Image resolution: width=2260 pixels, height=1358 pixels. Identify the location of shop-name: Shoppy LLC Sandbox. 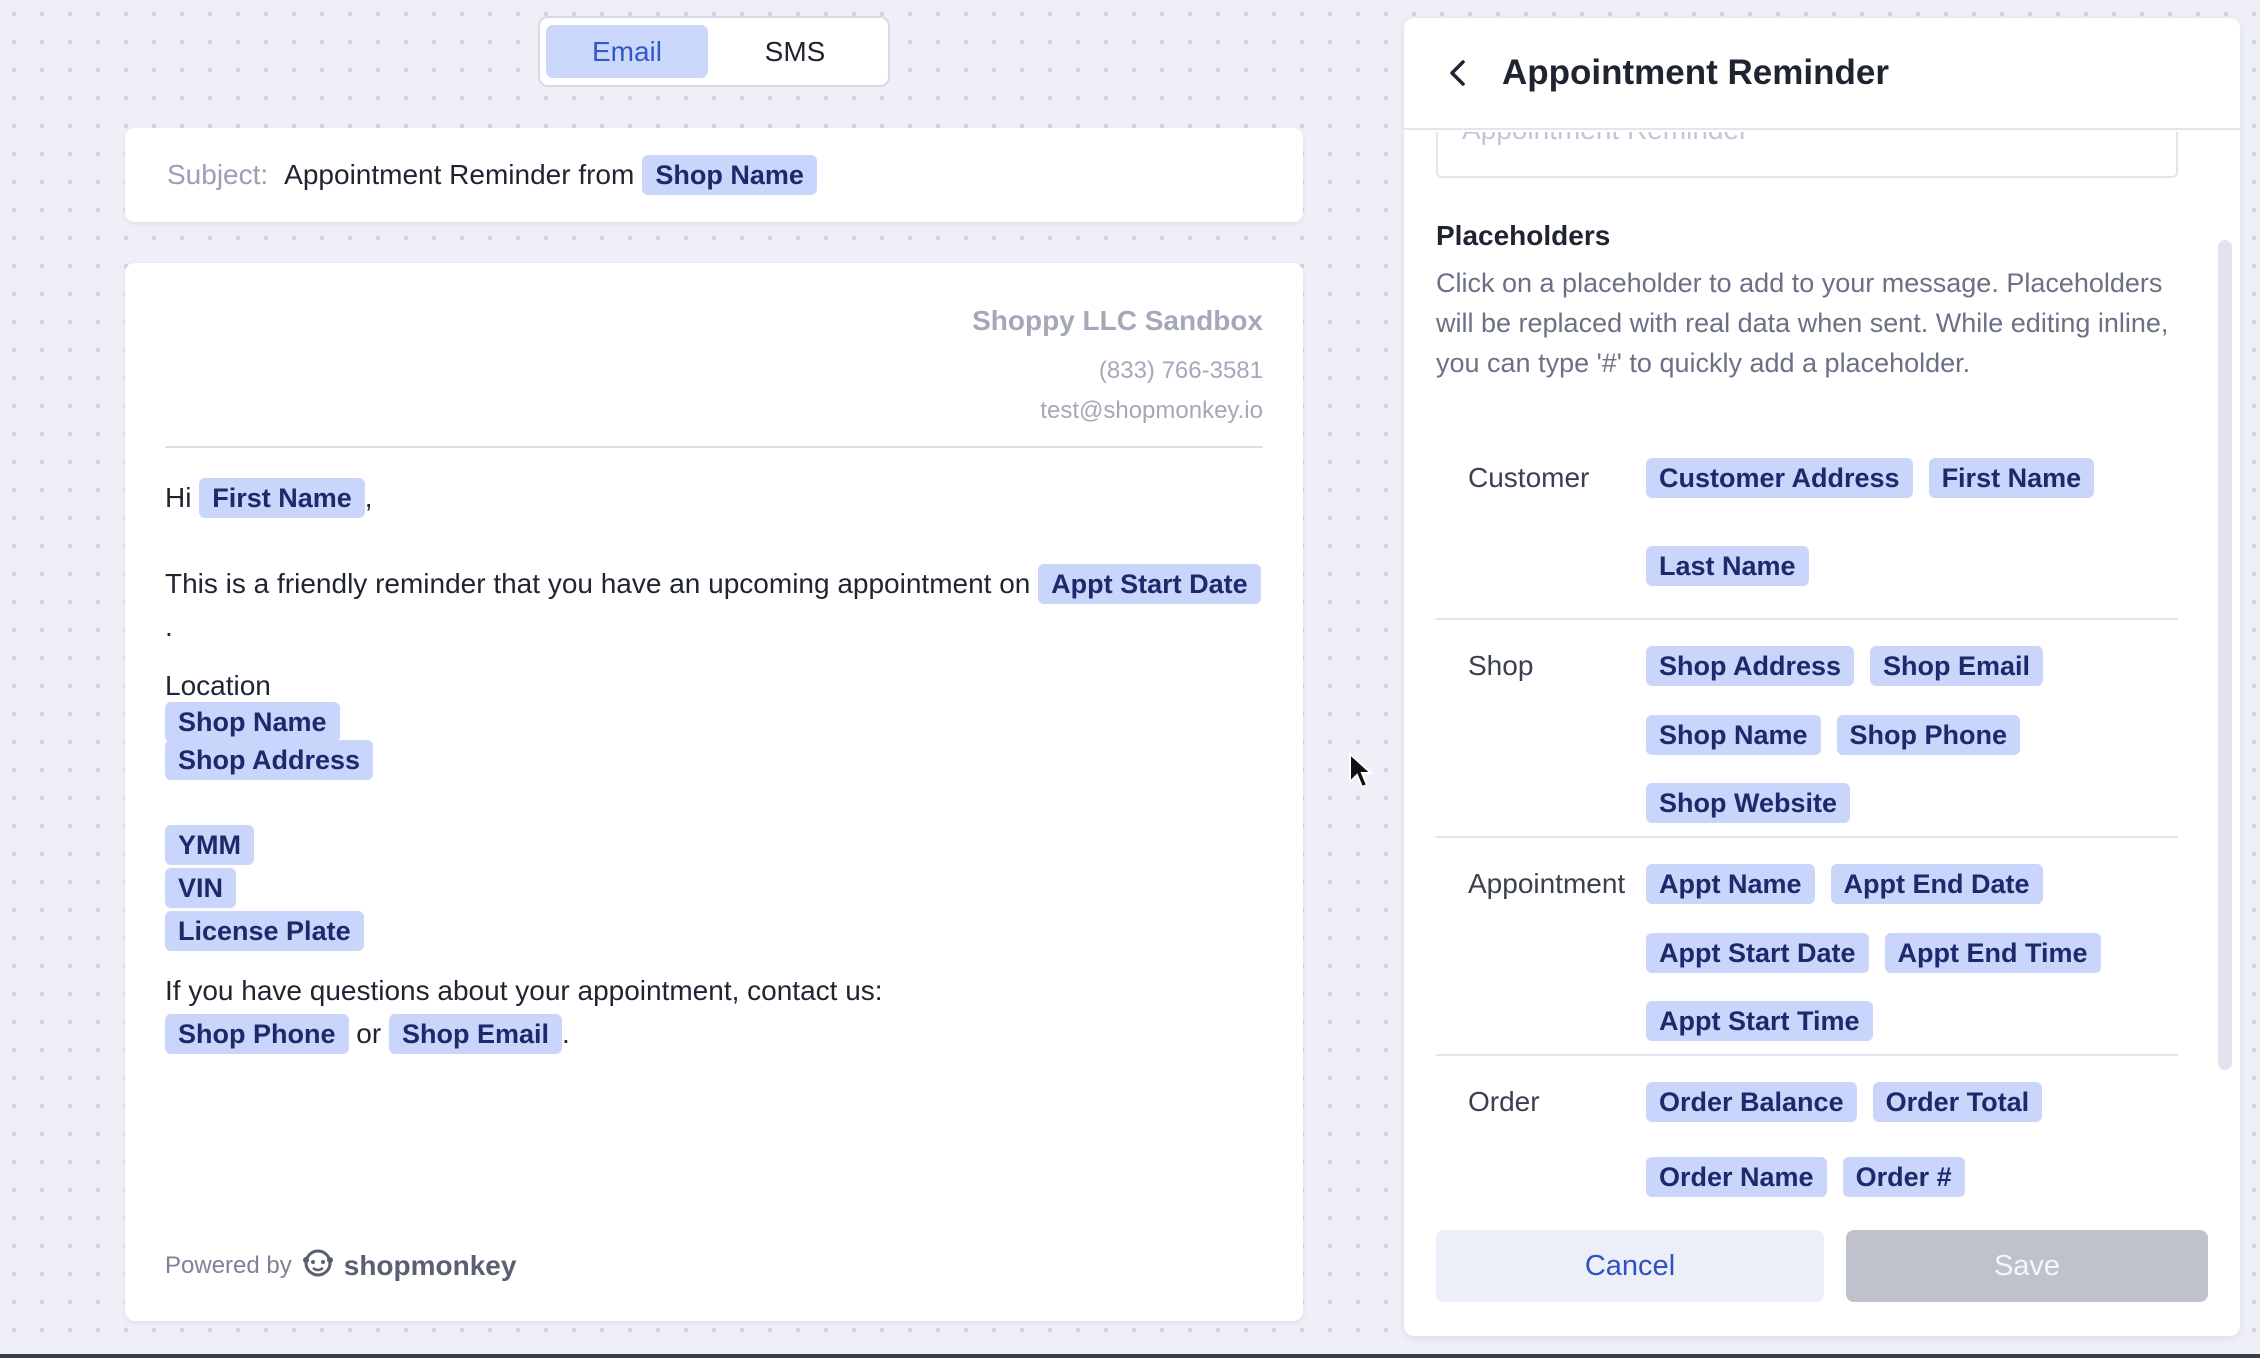
(1117, 320).